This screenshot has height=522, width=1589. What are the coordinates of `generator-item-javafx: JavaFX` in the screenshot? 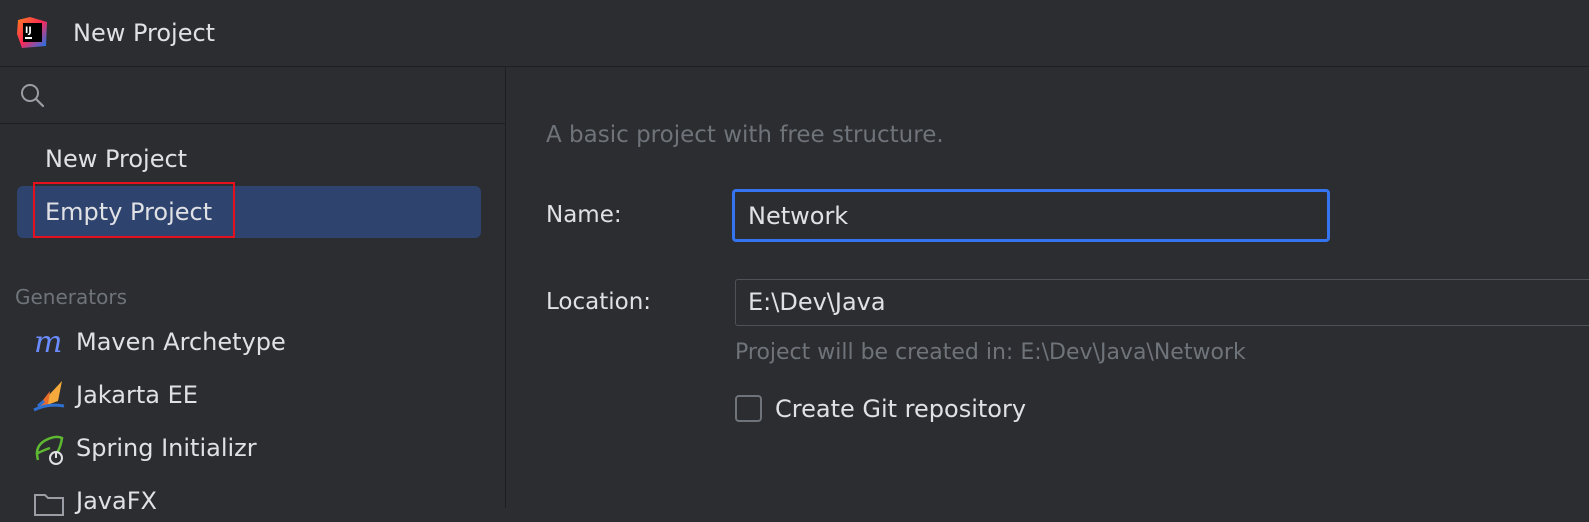 It's located at (260, 500).